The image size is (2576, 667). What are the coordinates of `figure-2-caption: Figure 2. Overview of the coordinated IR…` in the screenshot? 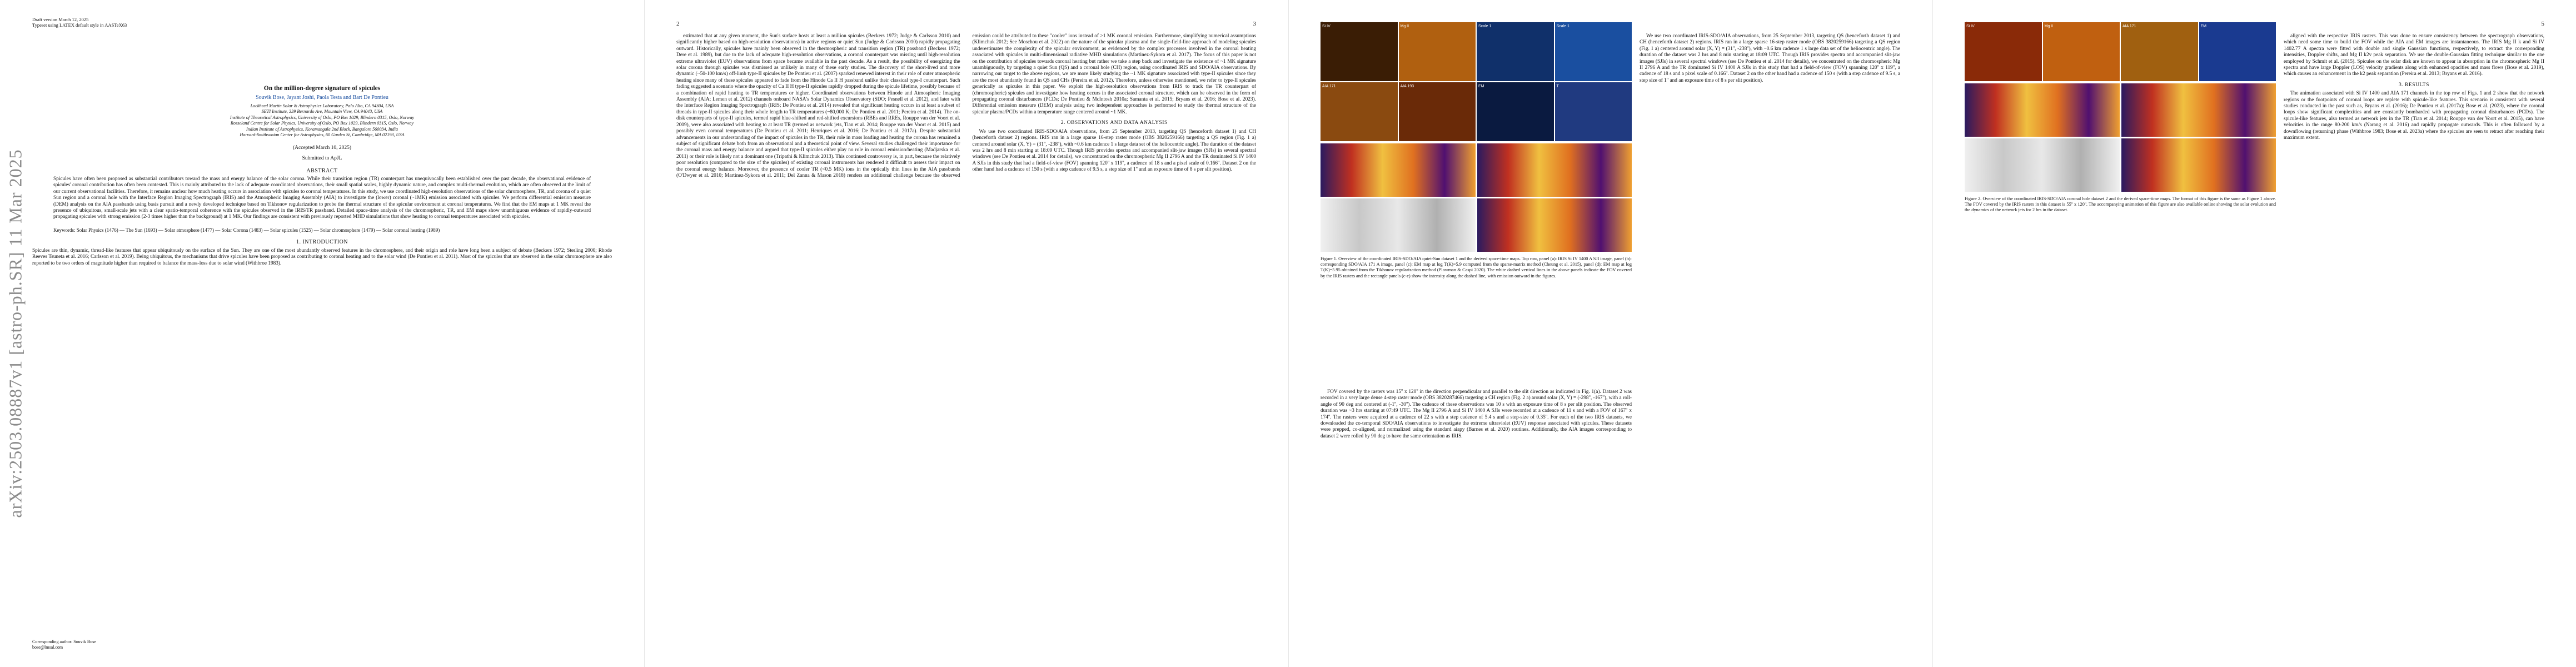 It's located at (2120, 204).